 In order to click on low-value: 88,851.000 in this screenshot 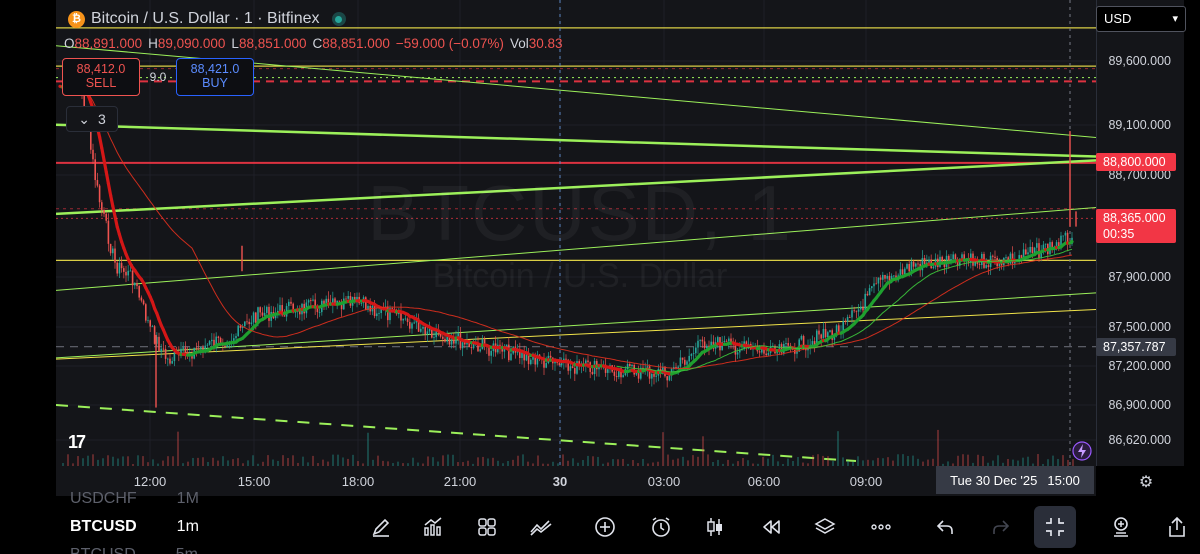, I will do `click(272, 43)`.